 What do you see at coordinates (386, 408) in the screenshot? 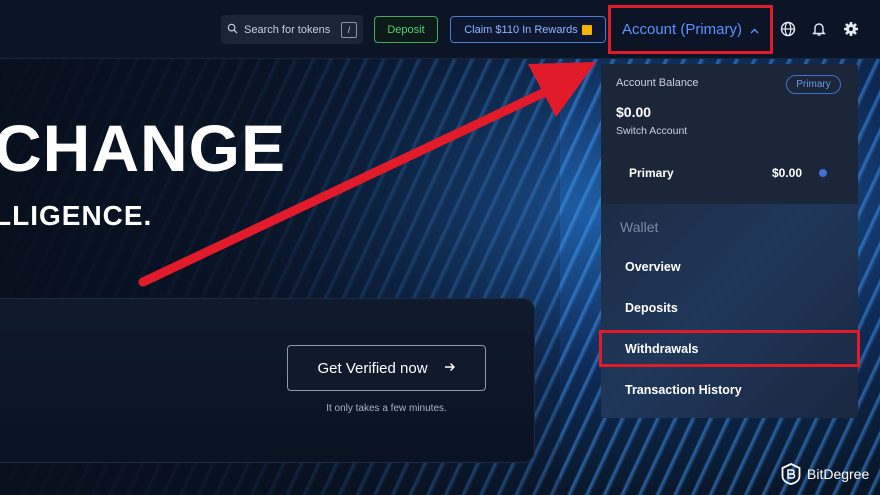
I see `verify-note: It only takes a few minutes.` at bounding box center [386, 408].